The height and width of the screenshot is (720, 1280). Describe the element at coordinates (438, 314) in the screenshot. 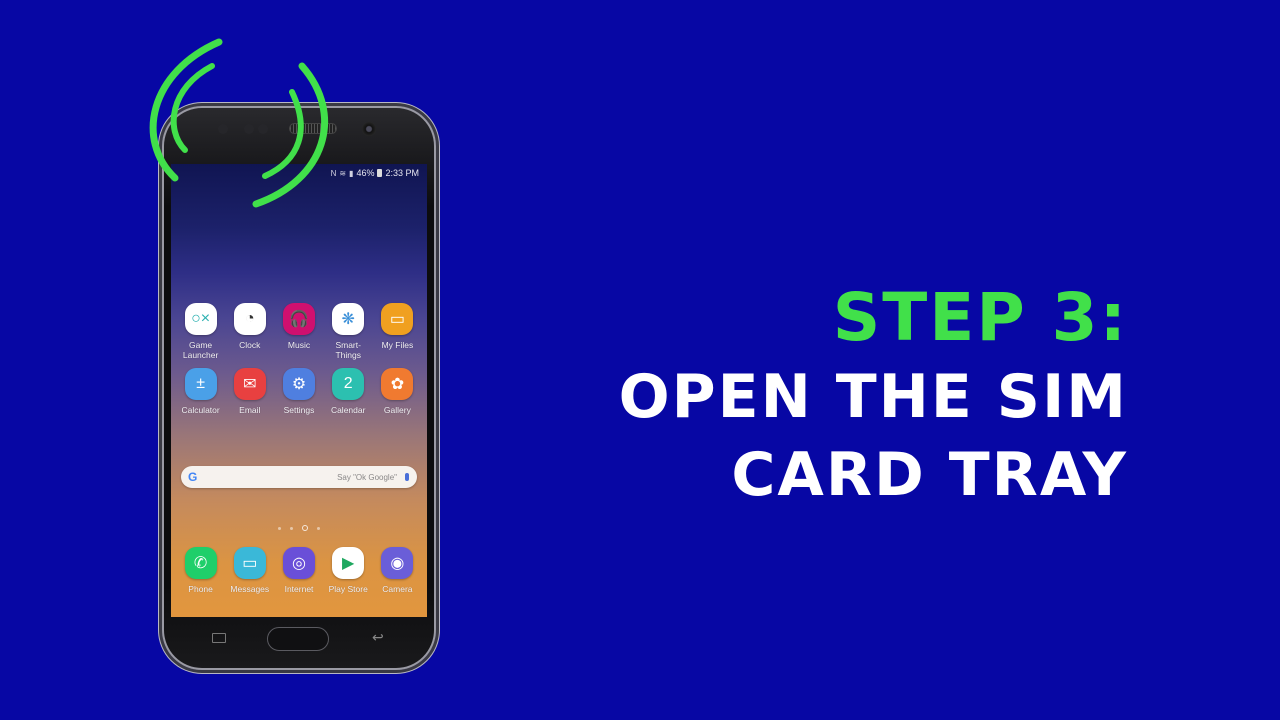

I see `power-button` at that location.